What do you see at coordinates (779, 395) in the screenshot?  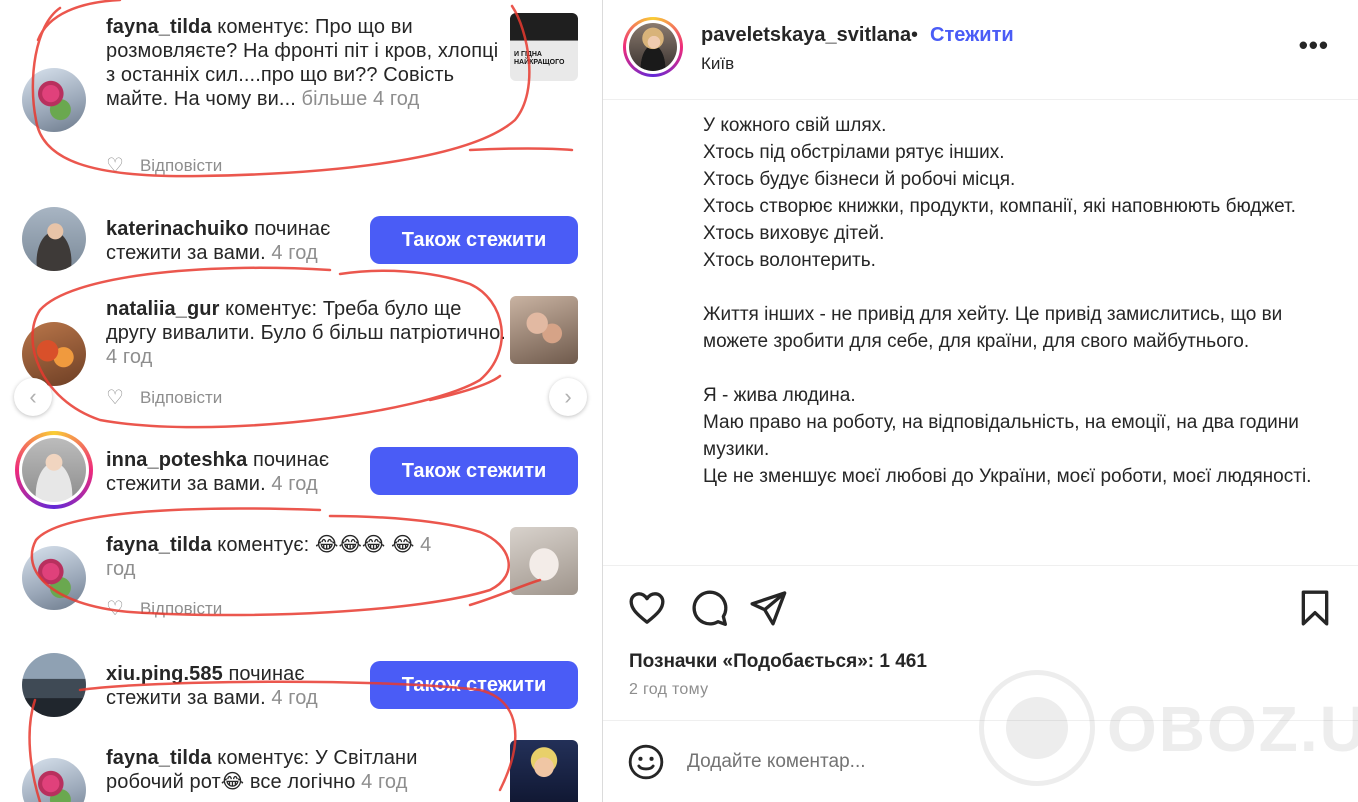 I see `caption-line: Я - жива людина.` at bounding box center [779, 395].